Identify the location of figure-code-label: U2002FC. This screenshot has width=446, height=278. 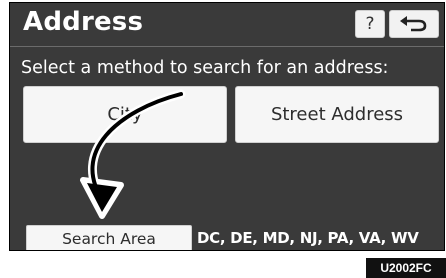
(406, 268).